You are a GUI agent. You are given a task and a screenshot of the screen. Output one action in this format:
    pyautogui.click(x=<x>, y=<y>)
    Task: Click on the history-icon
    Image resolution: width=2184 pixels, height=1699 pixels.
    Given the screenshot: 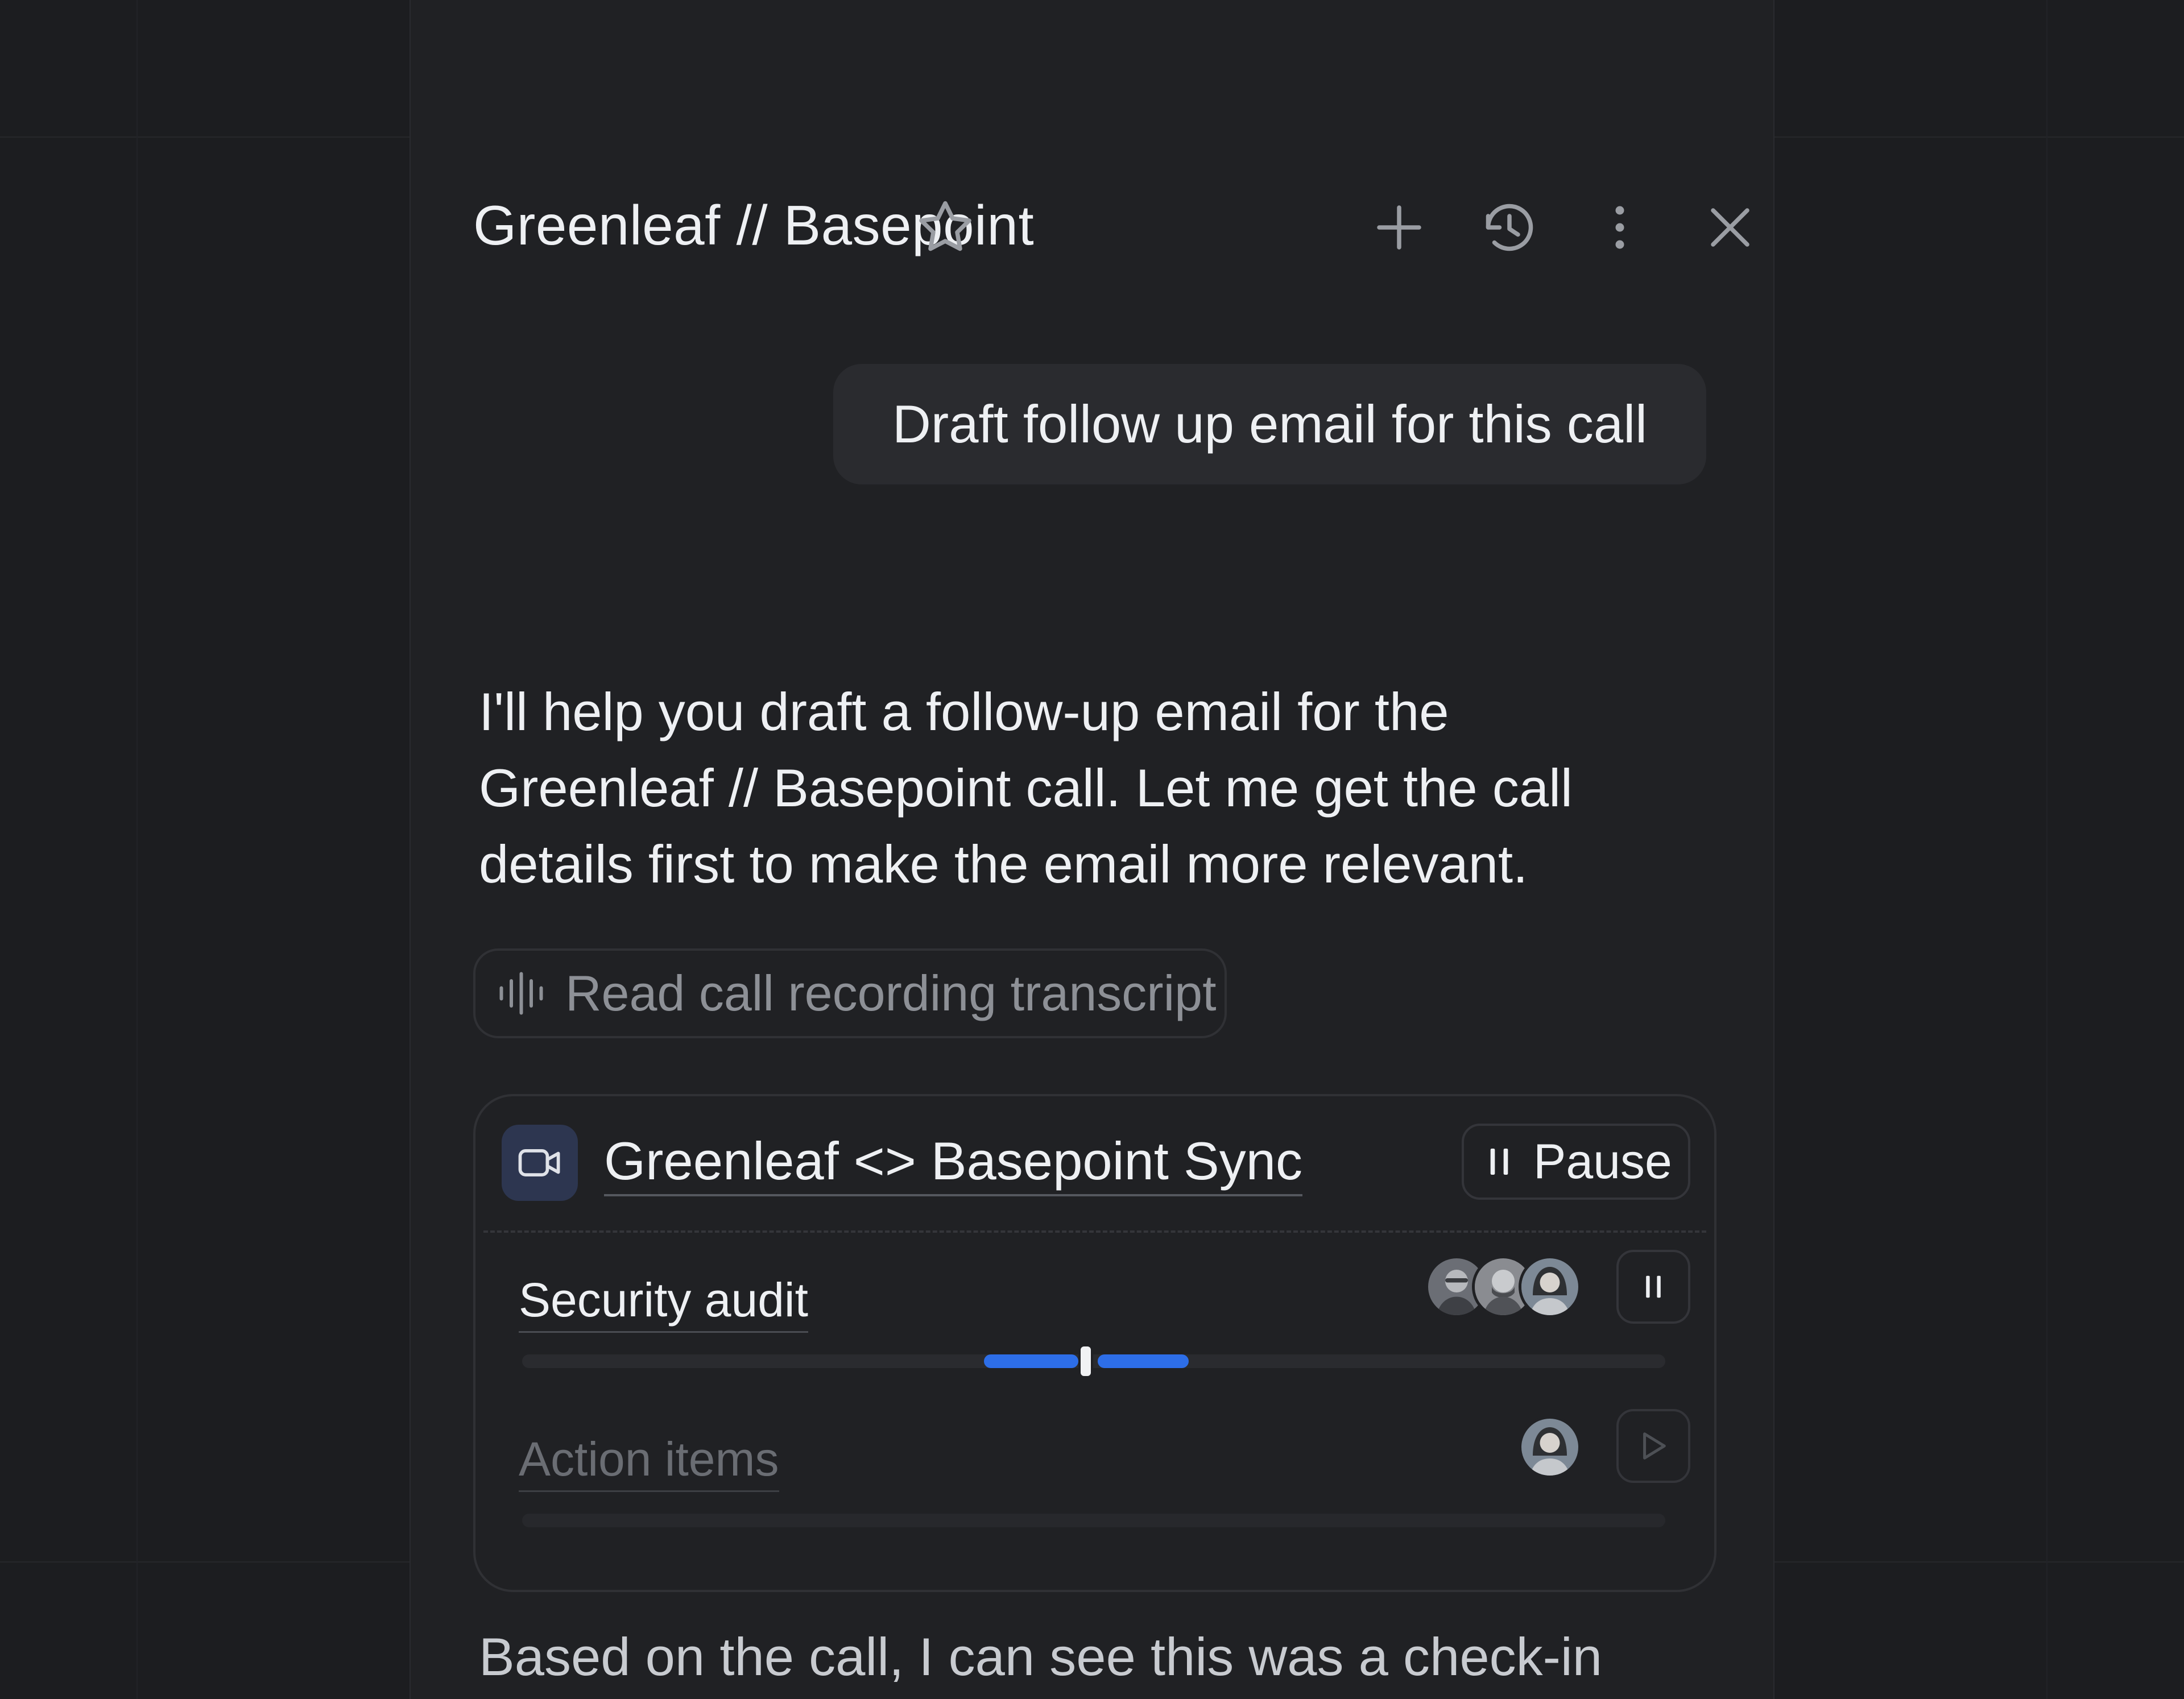 What is the action you would take?
    pyautogui.click(x=1509, y=227)
    